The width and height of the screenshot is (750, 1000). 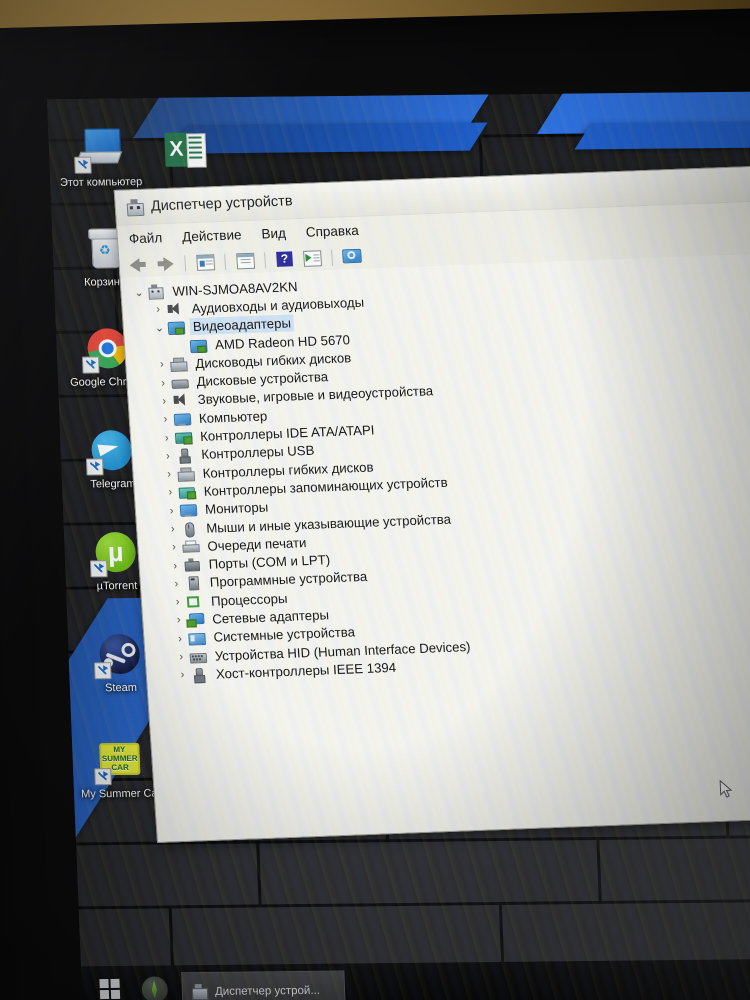 I want to click on desktop-icon-this-pc: Этот компьютер, so click(x=100, y=158).